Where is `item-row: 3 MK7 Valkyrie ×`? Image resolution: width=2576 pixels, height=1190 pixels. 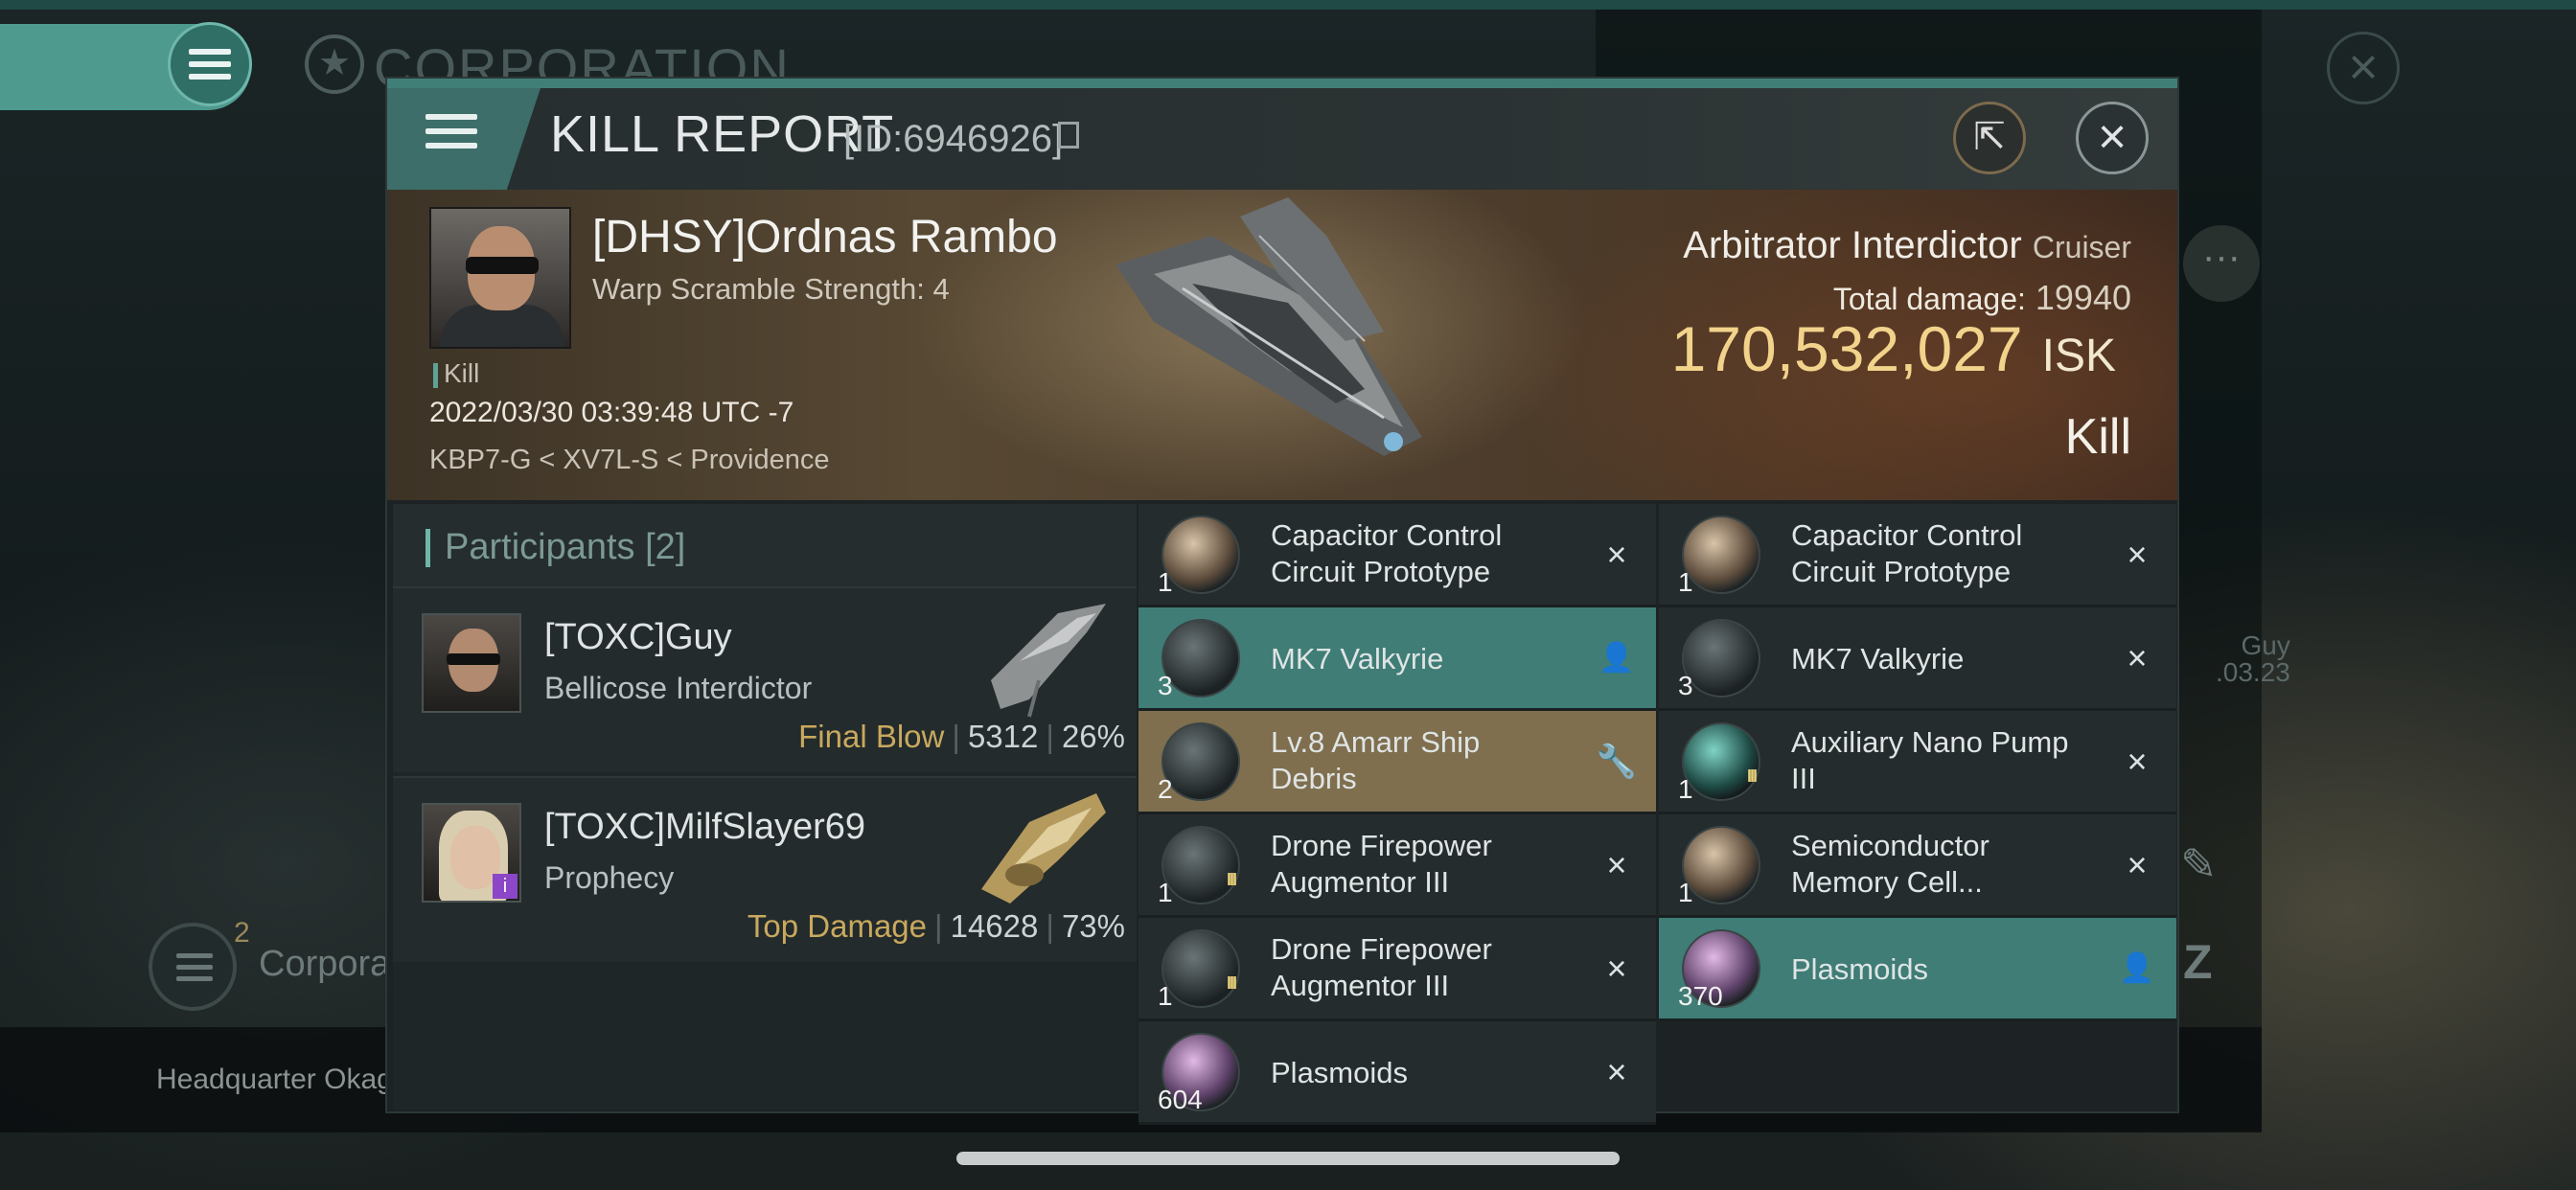
item-row: 3 MK7 Valkyrie × is located at coordinates (1917, 659).